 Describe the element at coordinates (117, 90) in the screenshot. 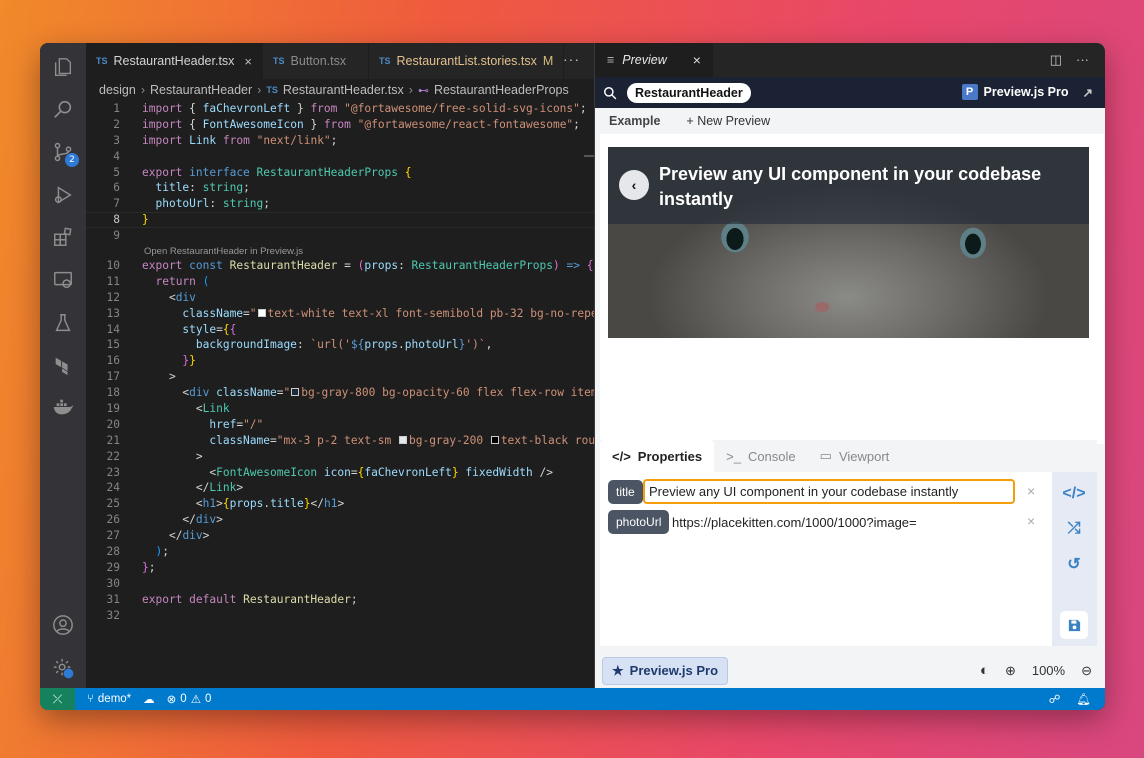

I see `breadcrumb-item: design` at that location.